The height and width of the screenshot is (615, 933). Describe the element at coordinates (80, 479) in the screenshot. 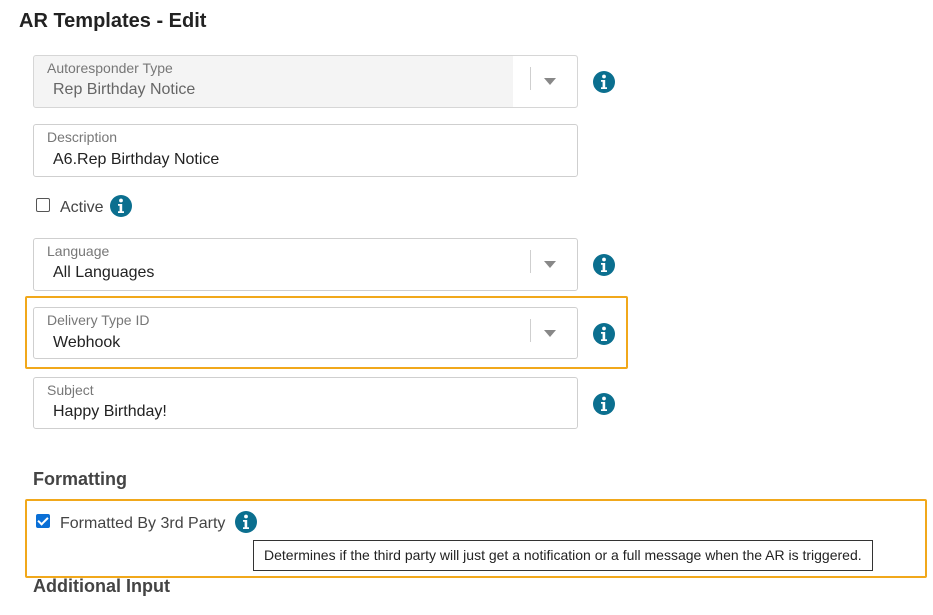

I see `formatting-heading: Formatting` at that location.